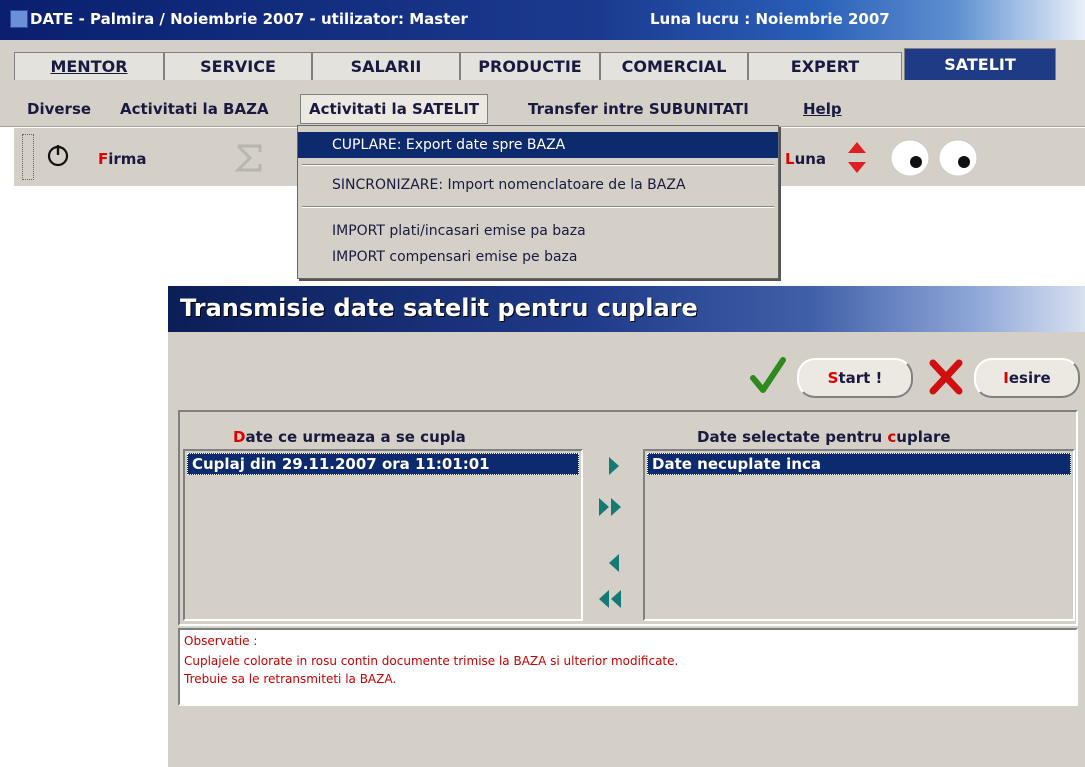 The height and width of the screenshot is (767, 1085). I want to click on firma-label: Firma, so click(122, 159).